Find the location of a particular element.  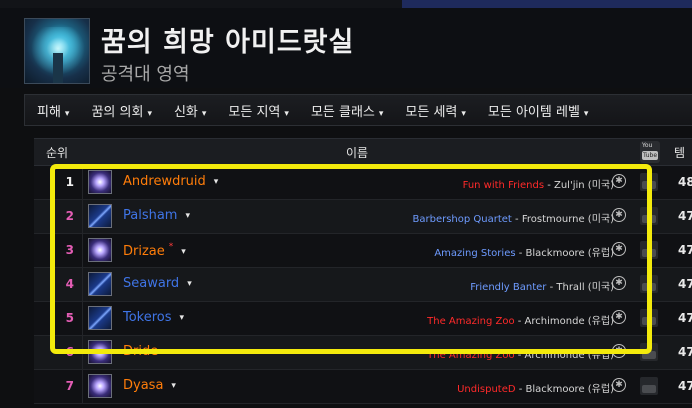

guild-name-link: Barbershop Quartet is located at coordinates (462, 219).